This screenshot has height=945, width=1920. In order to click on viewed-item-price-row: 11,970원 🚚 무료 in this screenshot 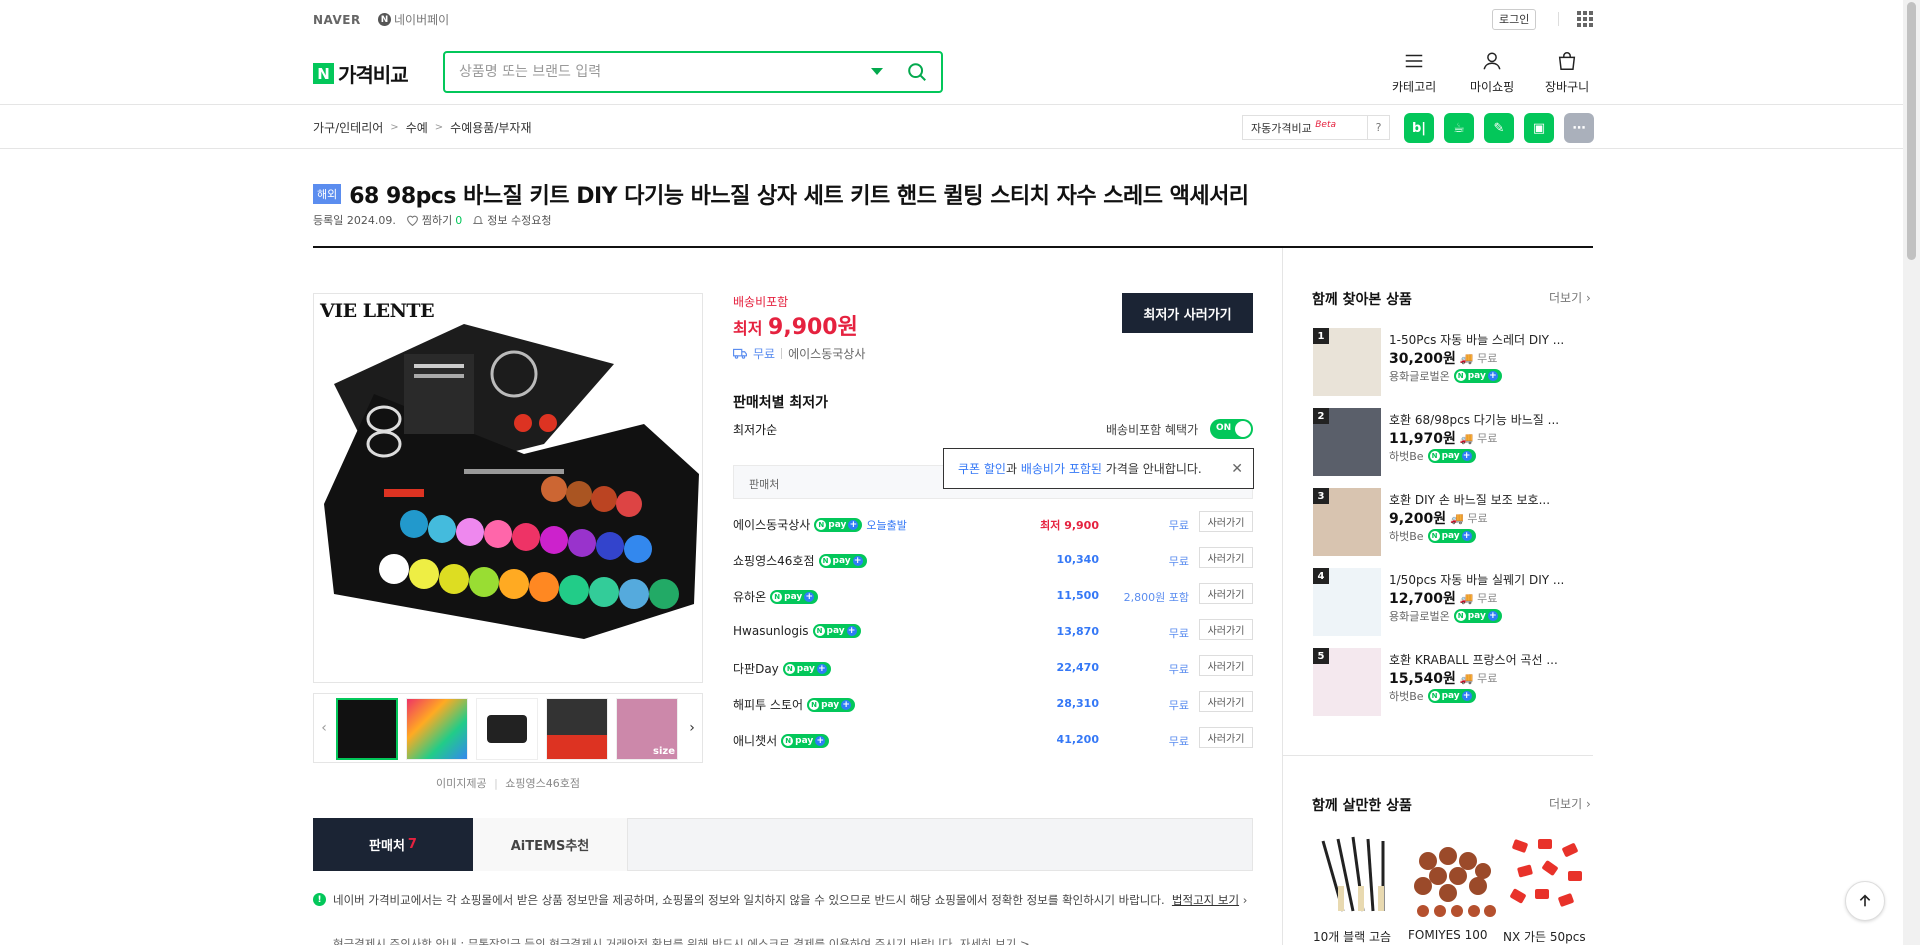, I will do `click(1443, 438)`.